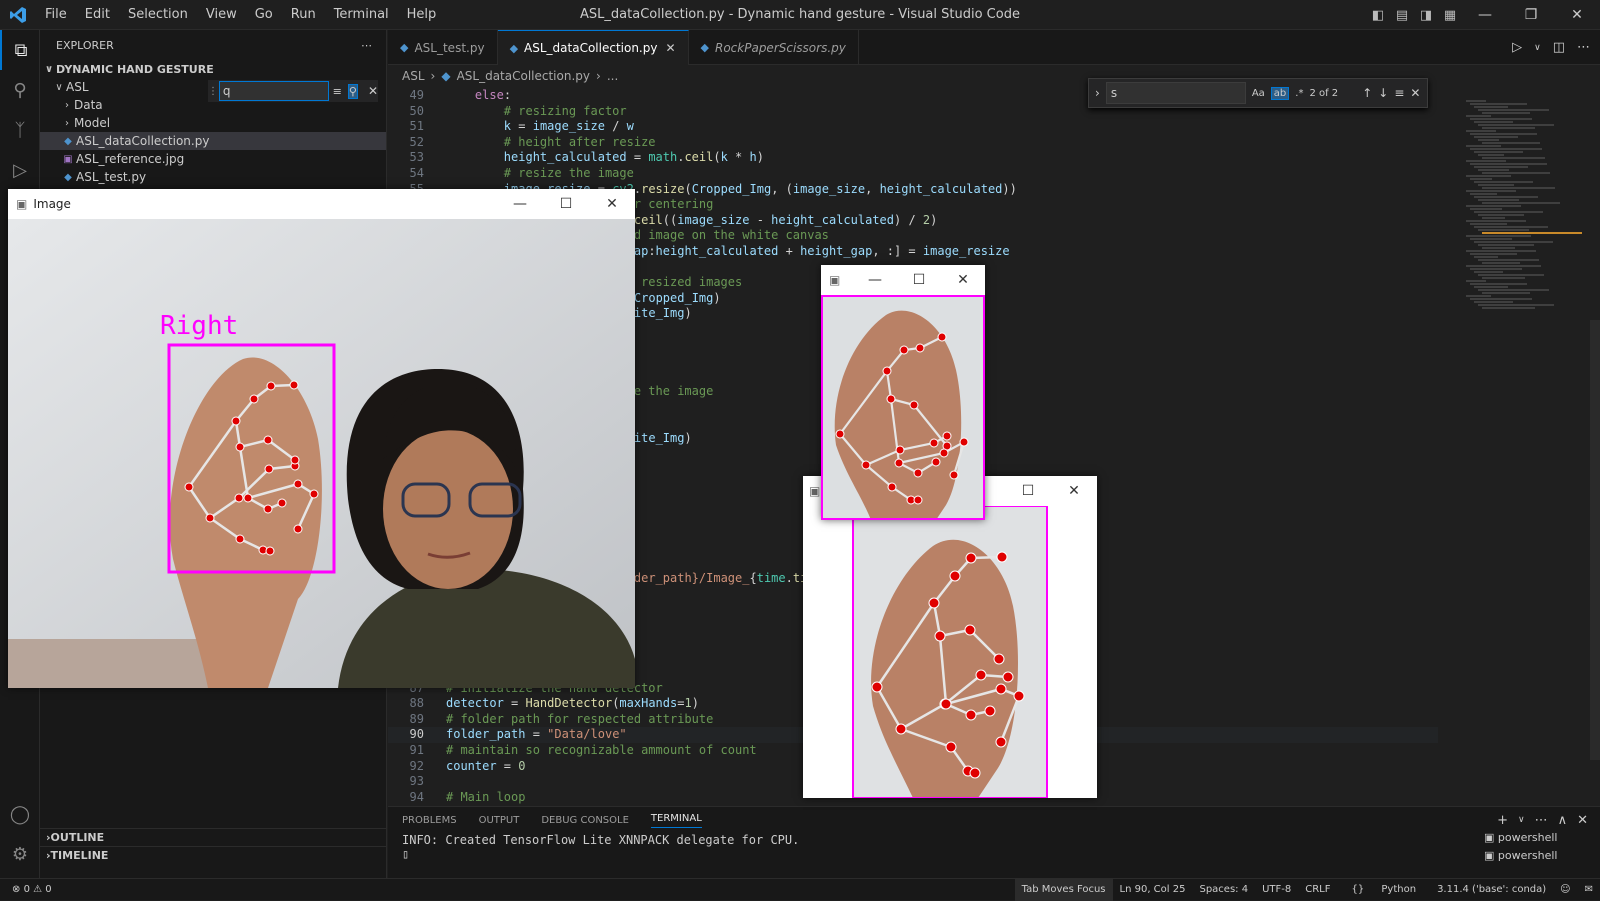  I want to click on notifications-icon: ✉, so click(1589, 890).